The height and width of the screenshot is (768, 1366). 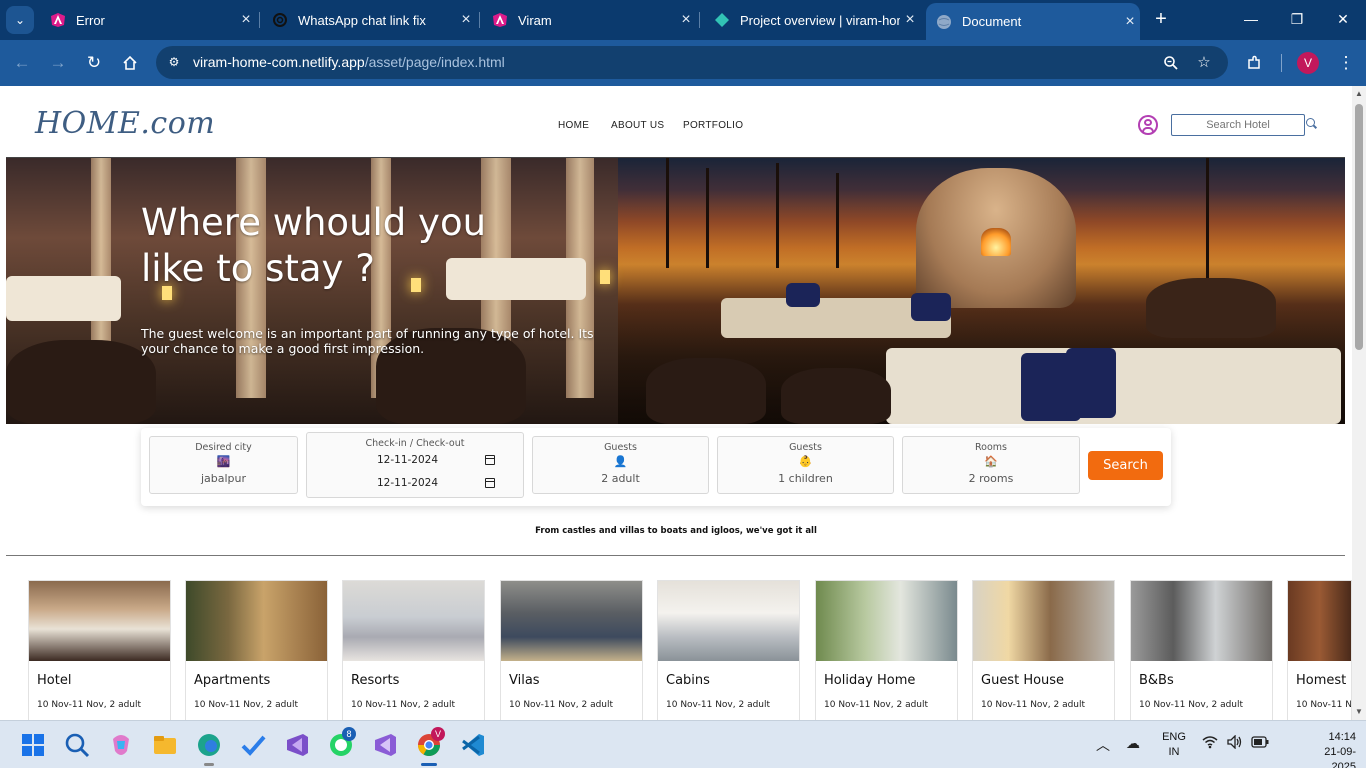 What do you see at coordinates (1207, 218) in the screenshot?
I see `palm-tree` at bounding box center [1207, 218].